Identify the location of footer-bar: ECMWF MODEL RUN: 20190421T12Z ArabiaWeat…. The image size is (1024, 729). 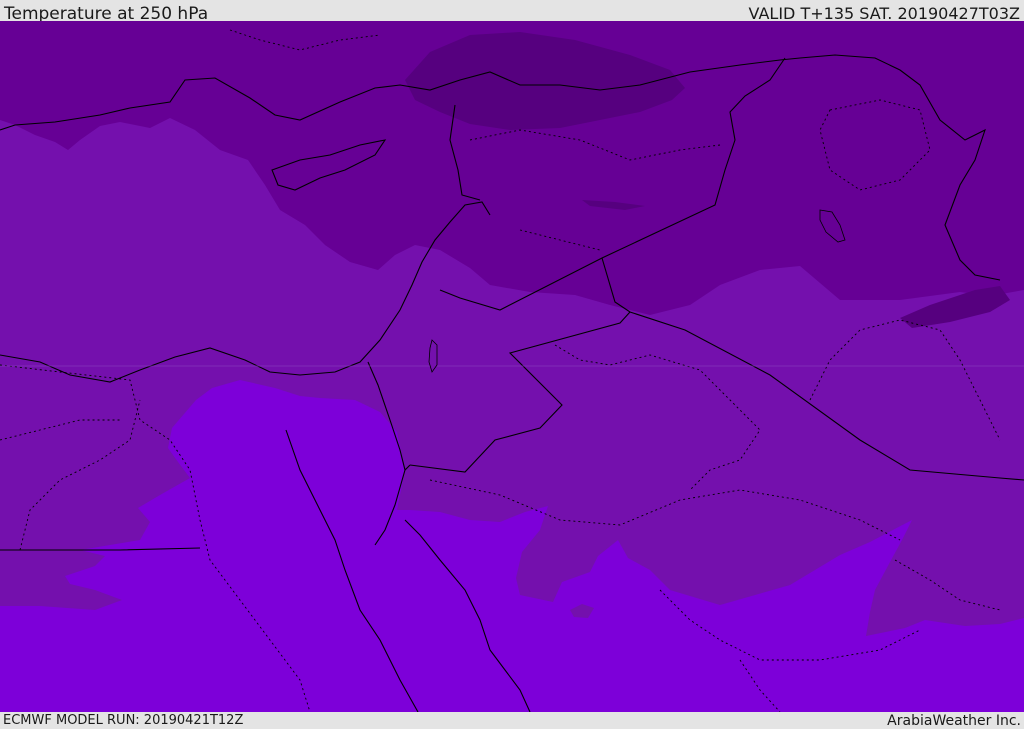
(512, 720).